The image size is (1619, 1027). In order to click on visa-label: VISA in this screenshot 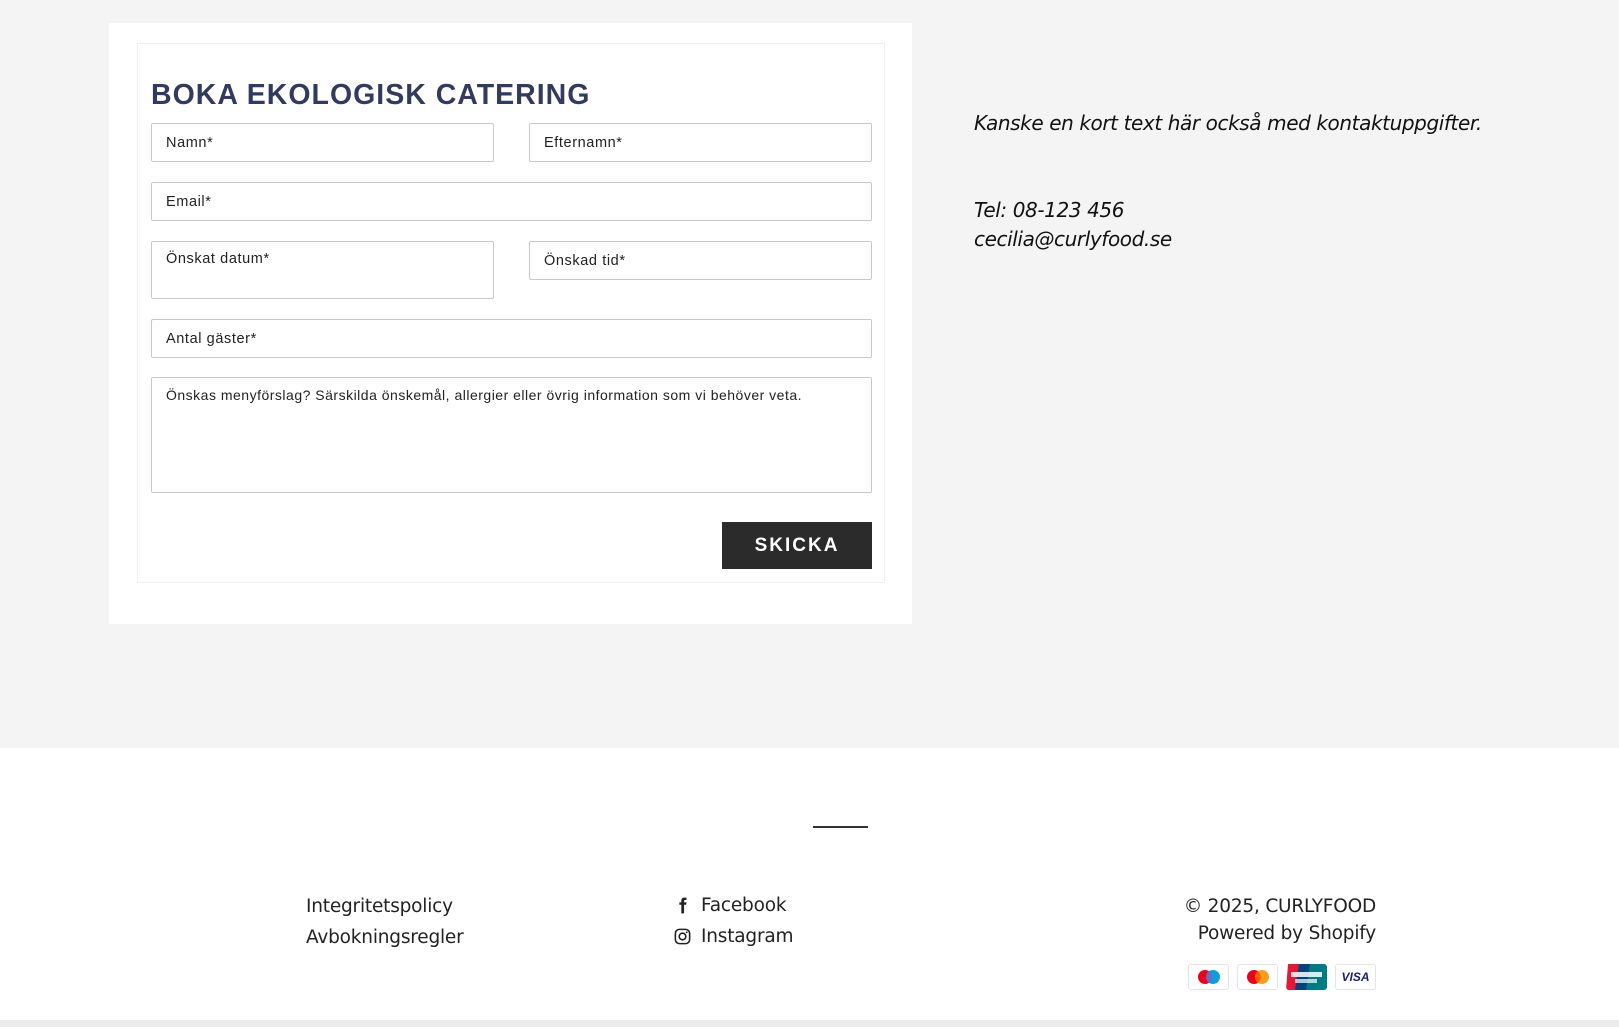, I will do `click(1355, 977)`.